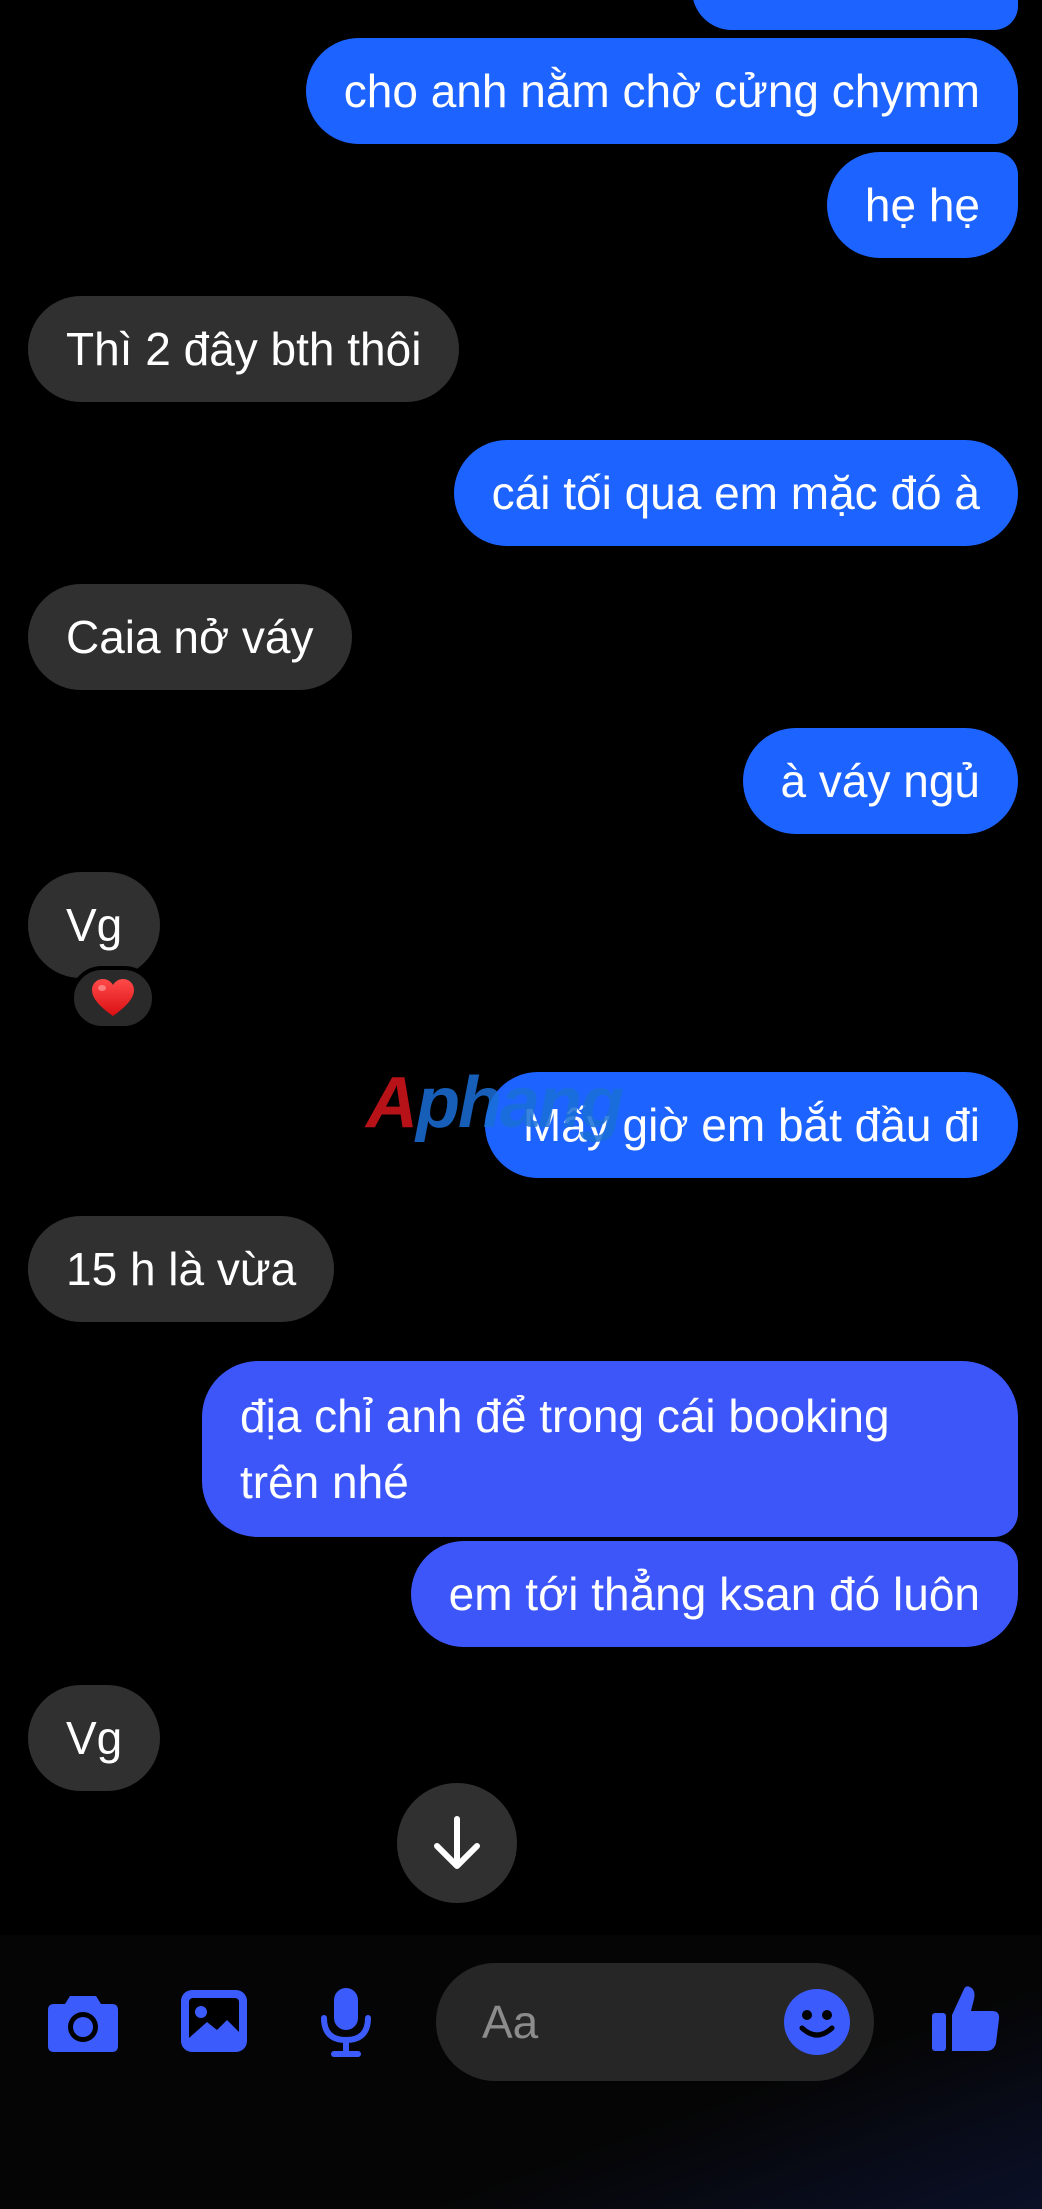 This screenshot has width=1042, height=2209. I want to click on message-text: à váy ngủ, so click(880, 781).